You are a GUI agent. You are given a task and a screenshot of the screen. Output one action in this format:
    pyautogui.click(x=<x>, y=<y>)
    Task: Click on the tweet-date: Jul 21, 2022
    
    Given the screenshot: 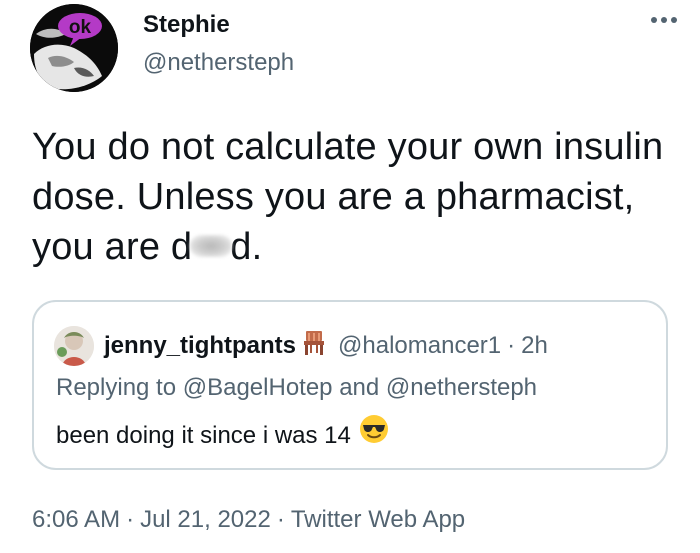 What is the action you would take?
    pyautogui.click(x=205, y=519)
    